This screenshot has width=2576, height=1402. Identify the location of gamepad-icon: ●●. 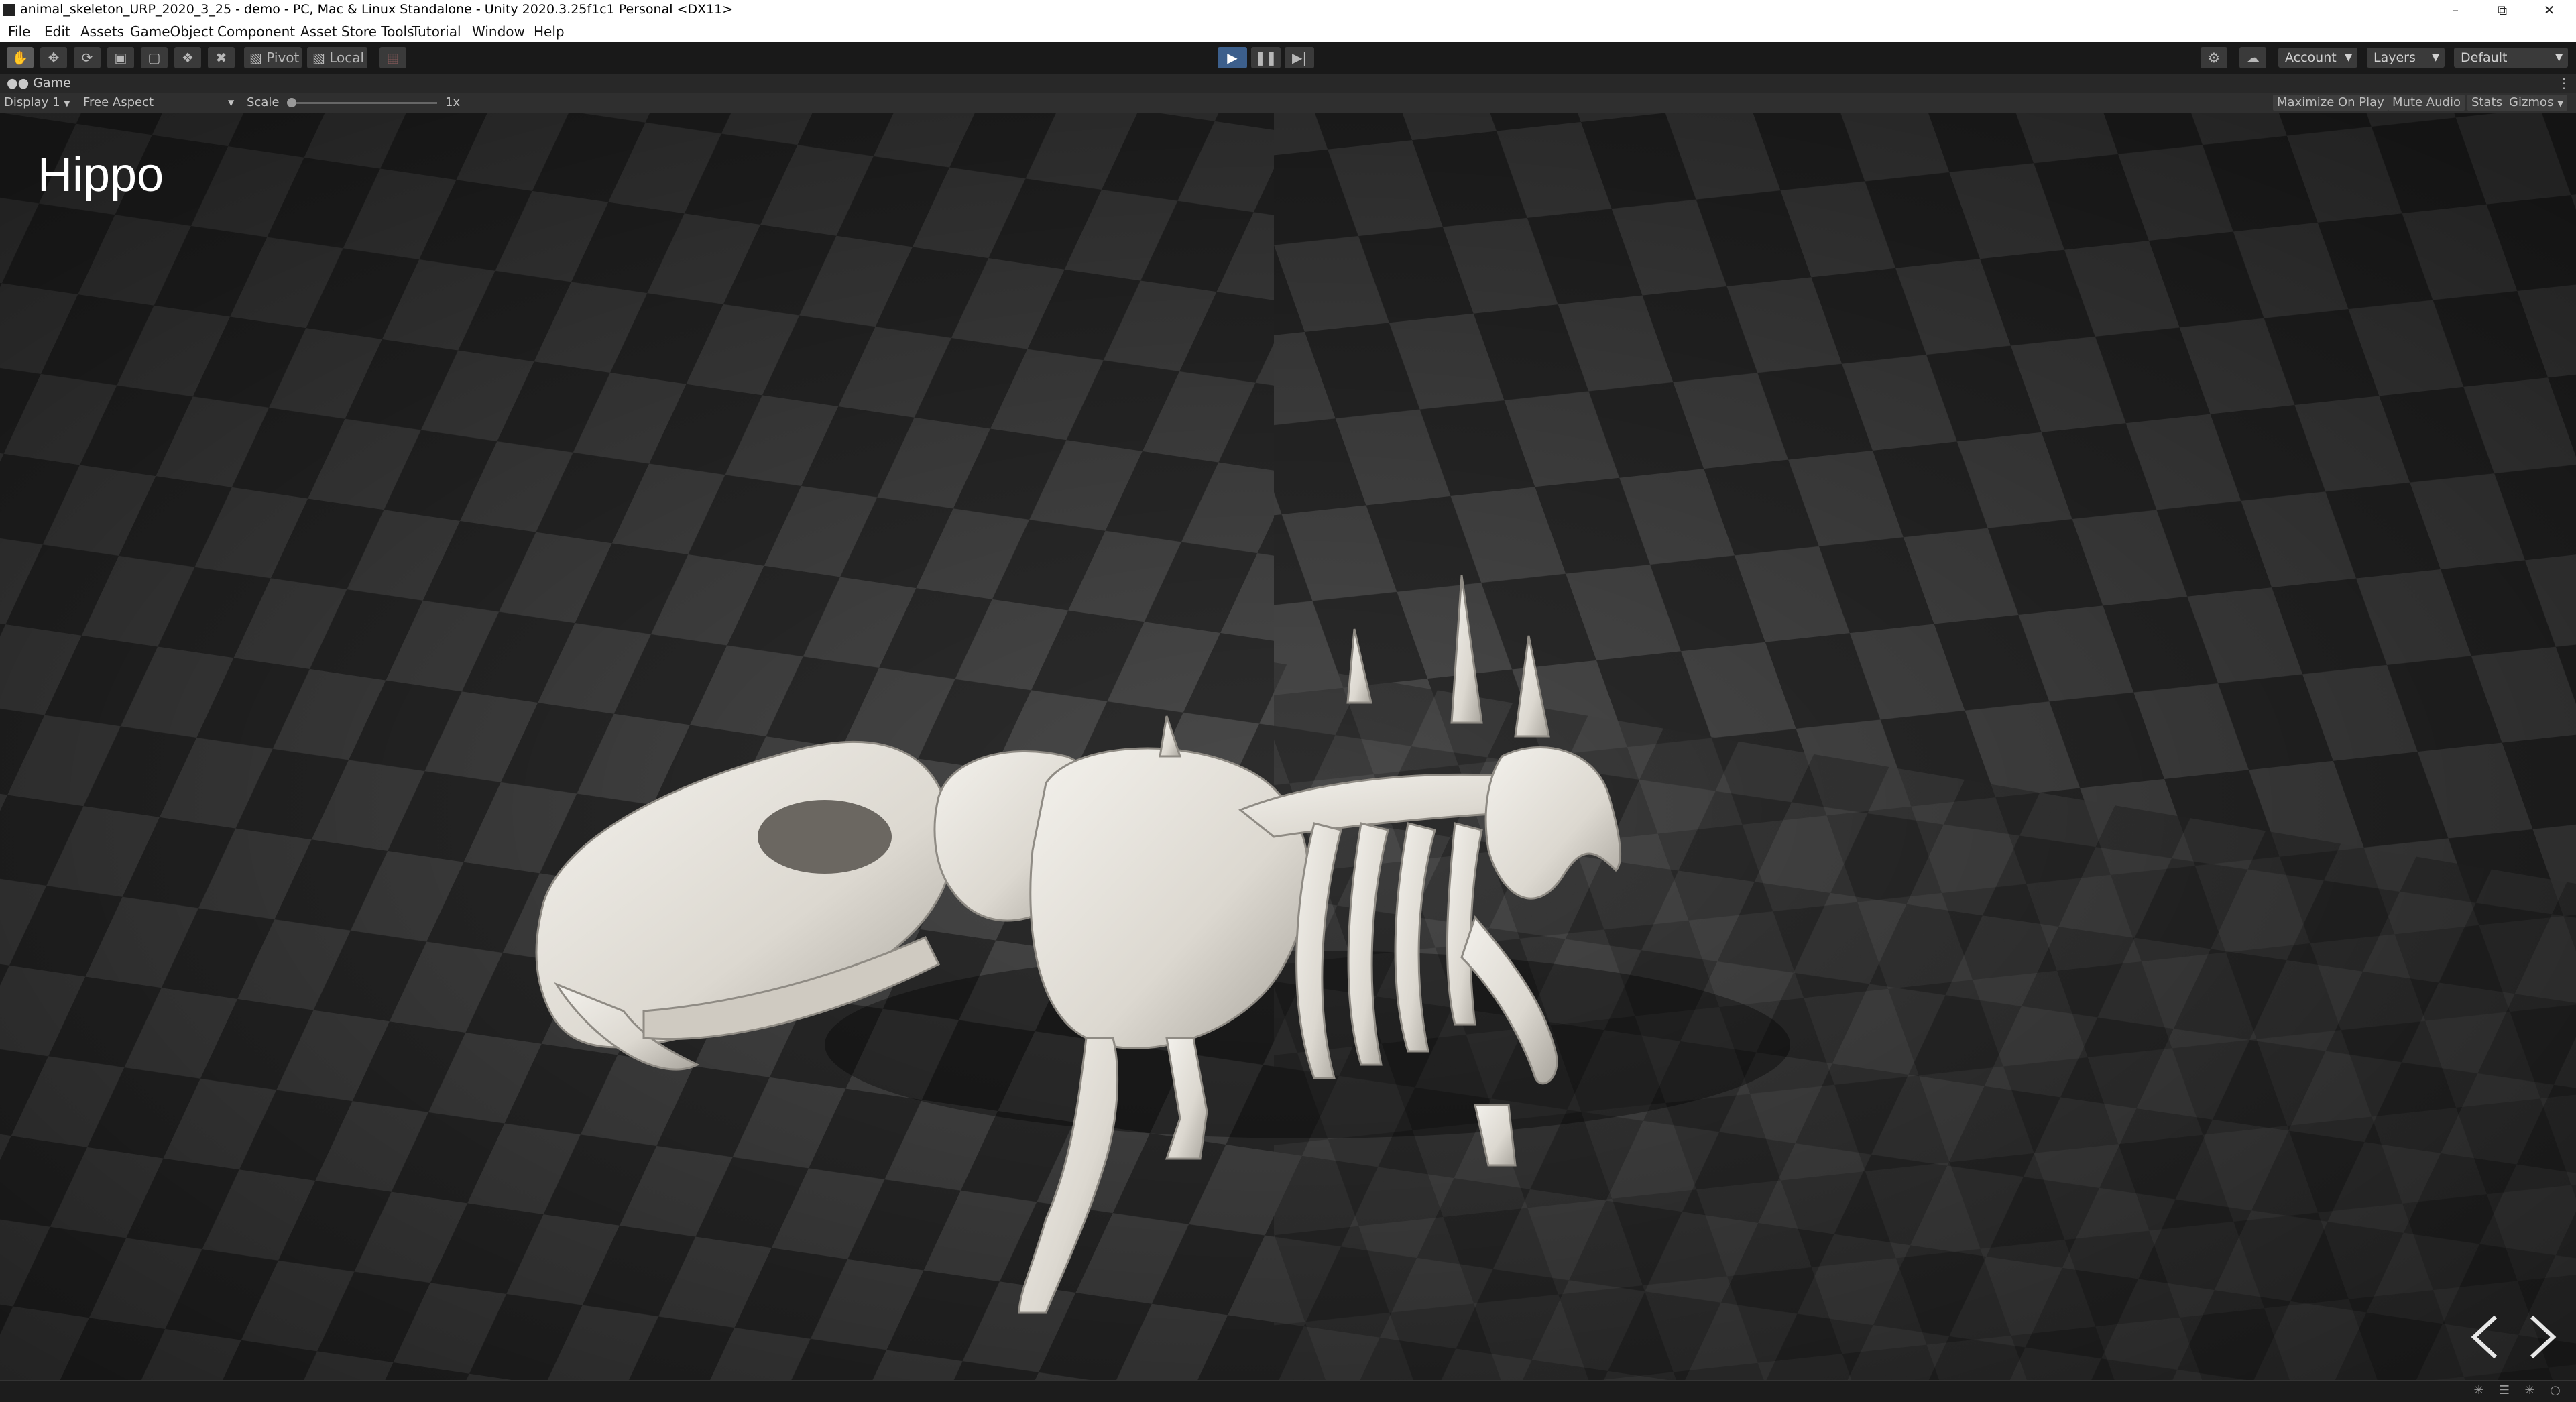
(18, 84).